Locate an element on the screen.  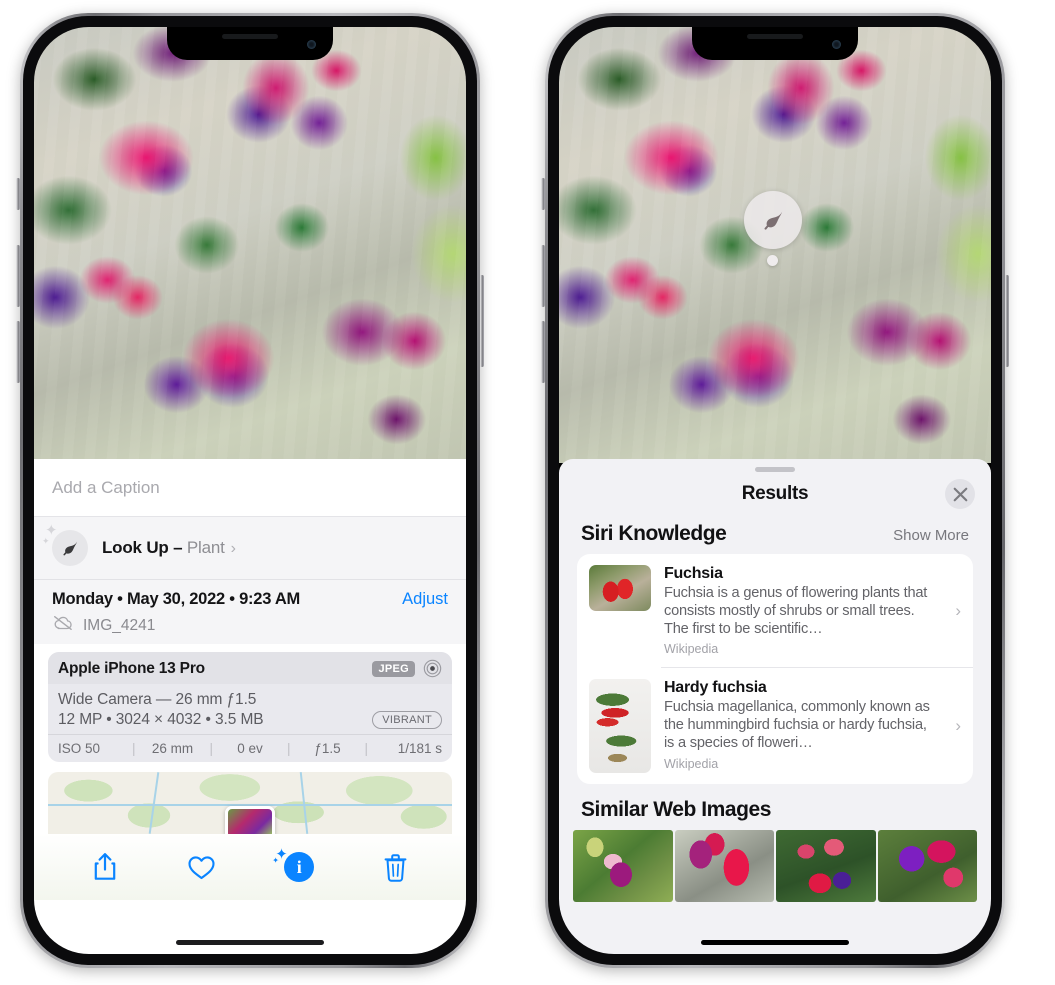
info-sparkle-icon: i is located at coordinates (299, 867).